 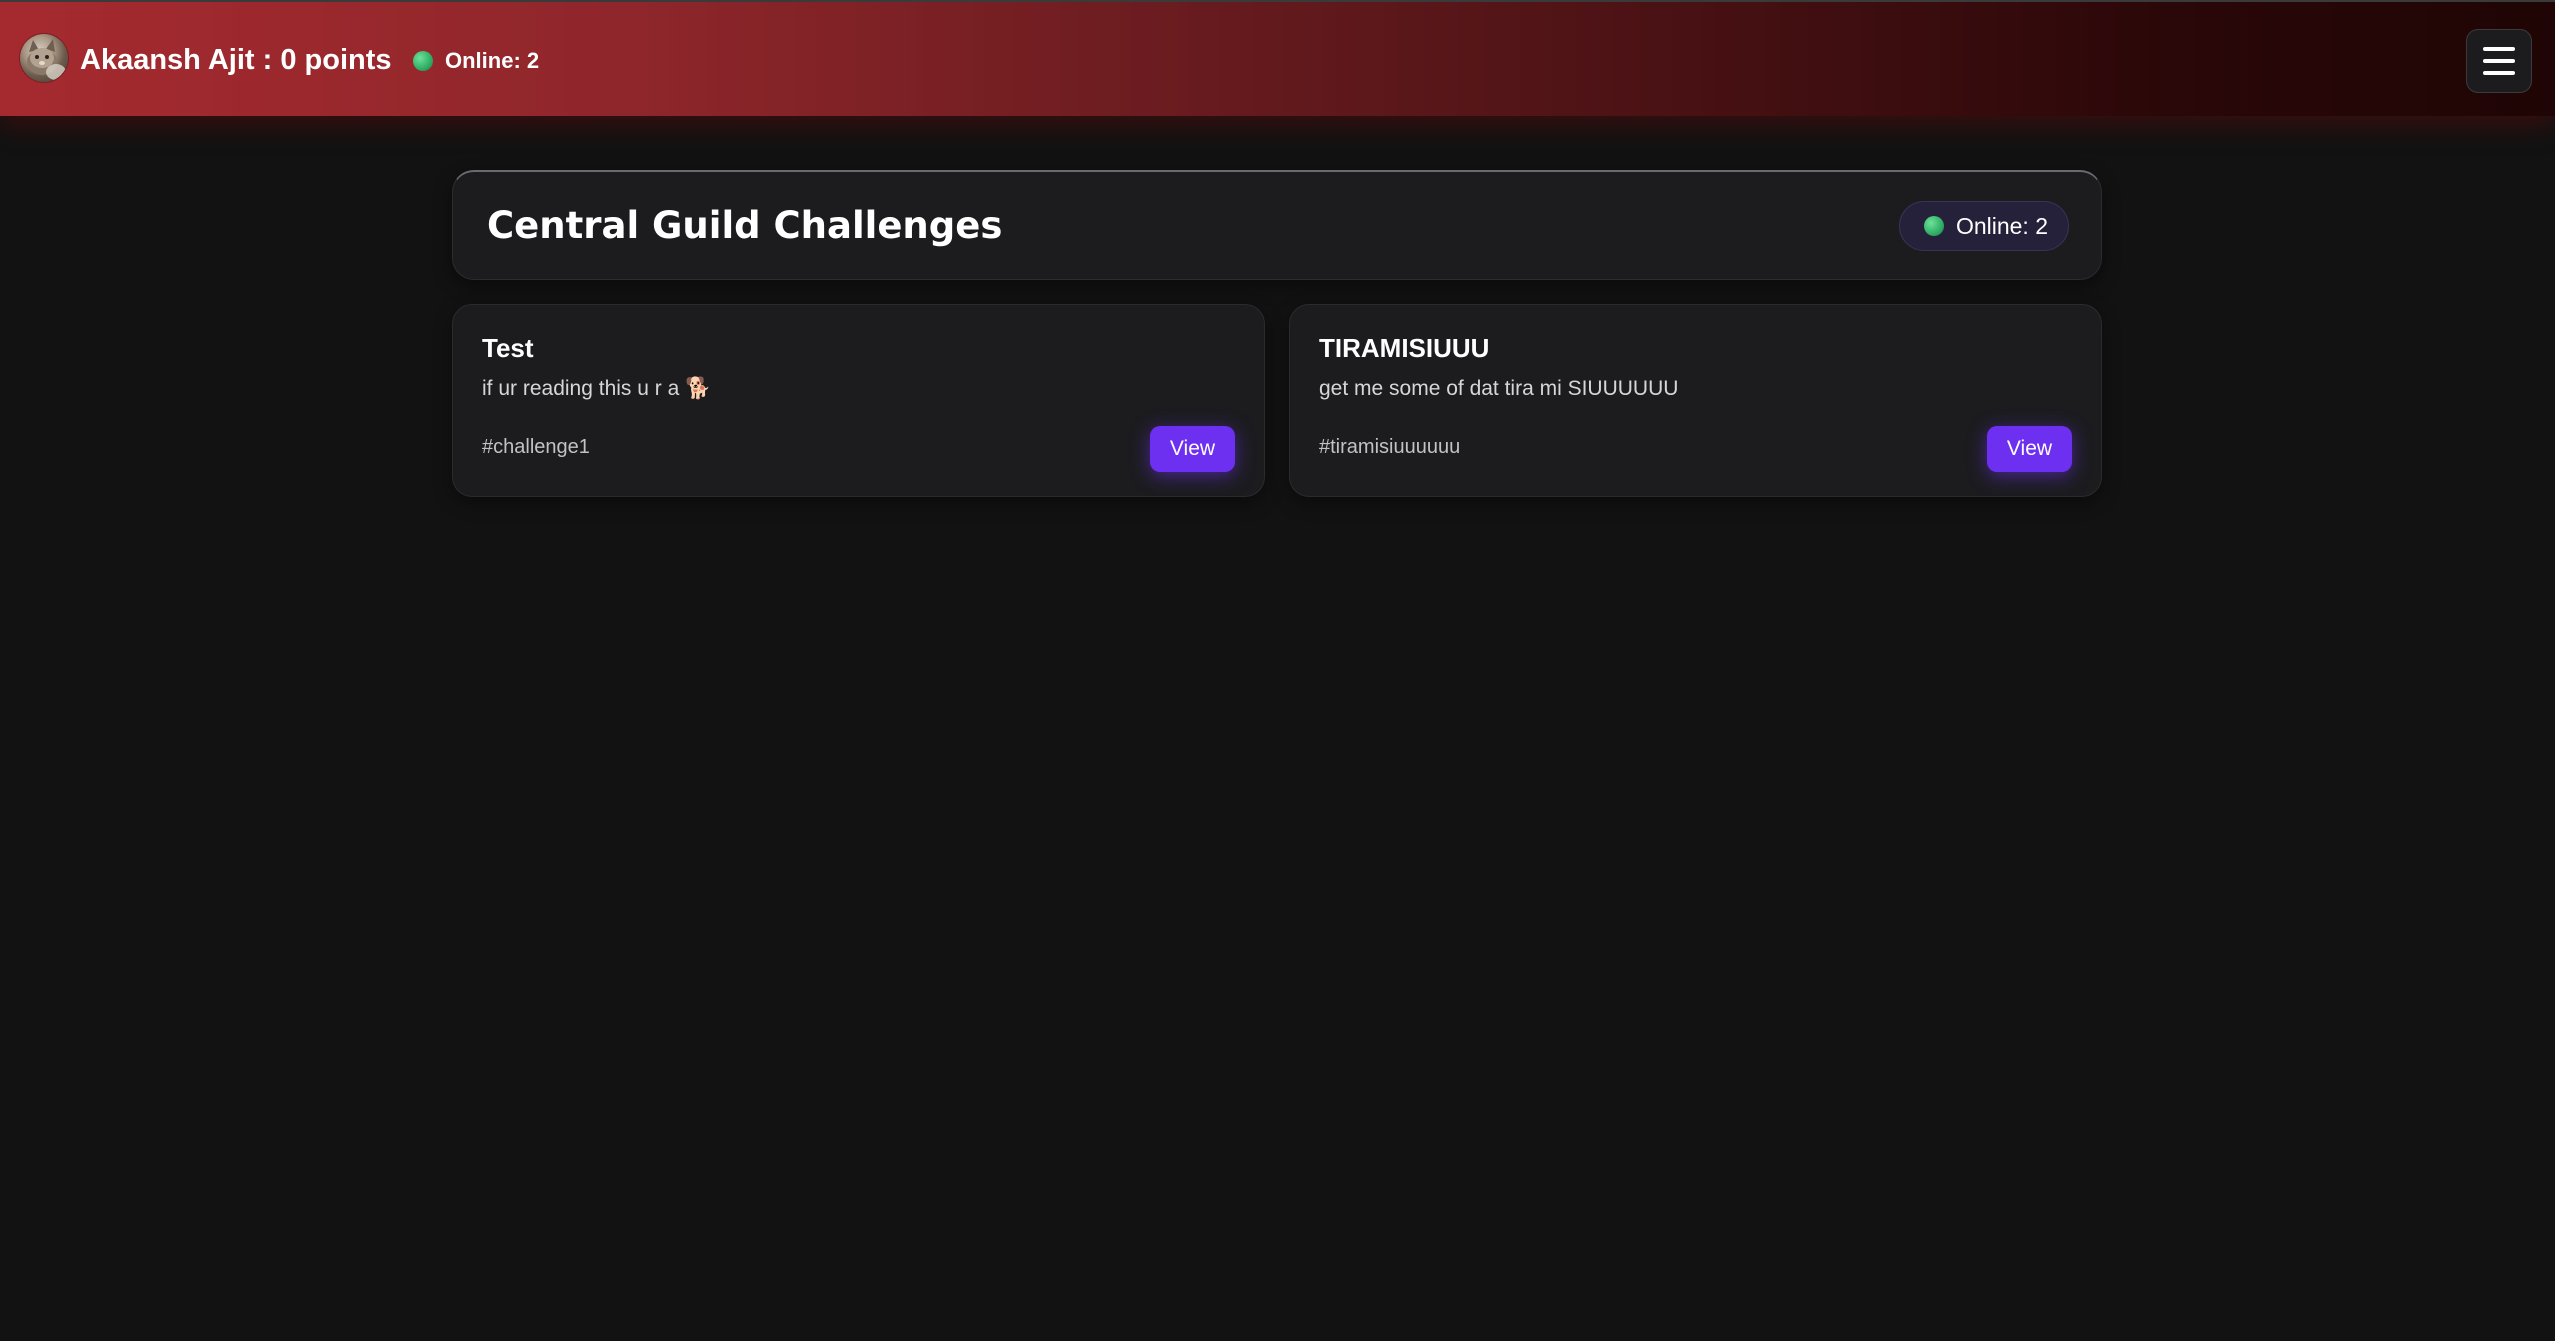 What do you see at coordinates (597, 388) in the screenshot?
I see `challenge-description: if ur reading this u r a 🐕` at bounding box center [597, 388].